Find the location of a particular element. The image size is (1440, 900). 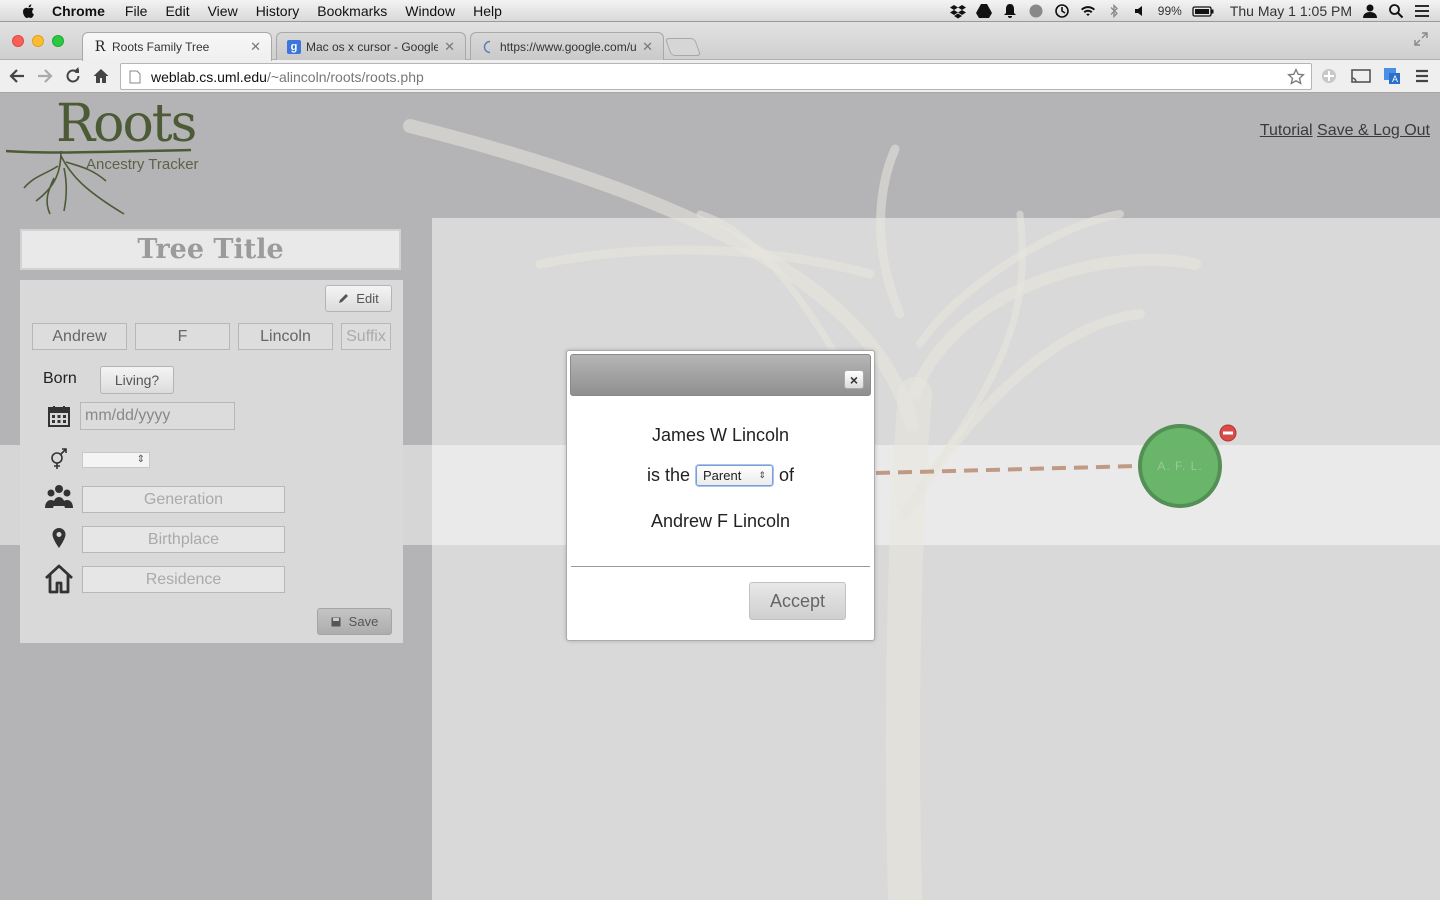

reload-icon is located at coordinates (73, 75).